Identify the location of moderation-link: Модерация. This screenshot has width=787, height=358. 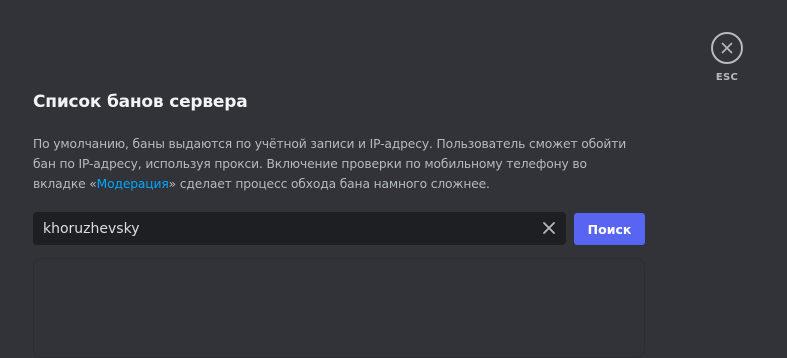
(133, 184).